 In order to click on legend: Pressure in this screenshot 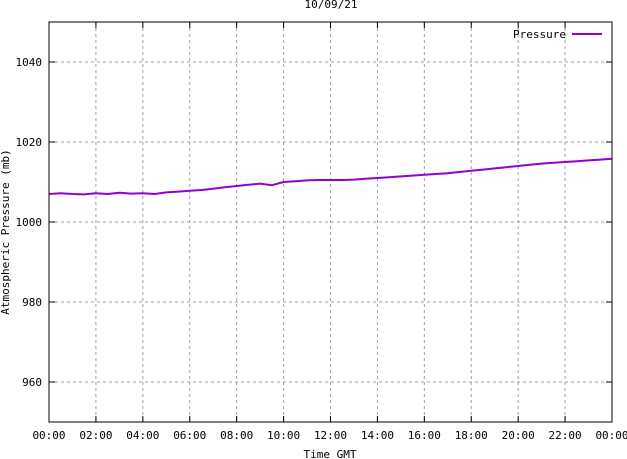, I will do `click(557, 34)`.